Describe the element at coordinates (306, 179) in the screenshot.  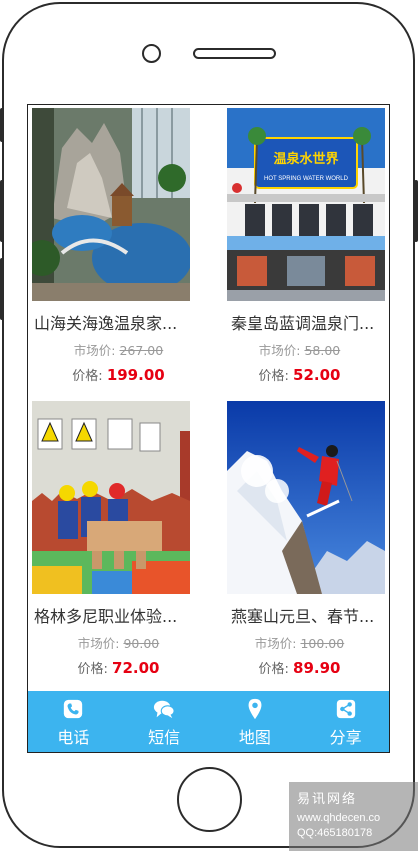
I see `sign-english-text: HOT SPRING WATER WORLD` at that location.